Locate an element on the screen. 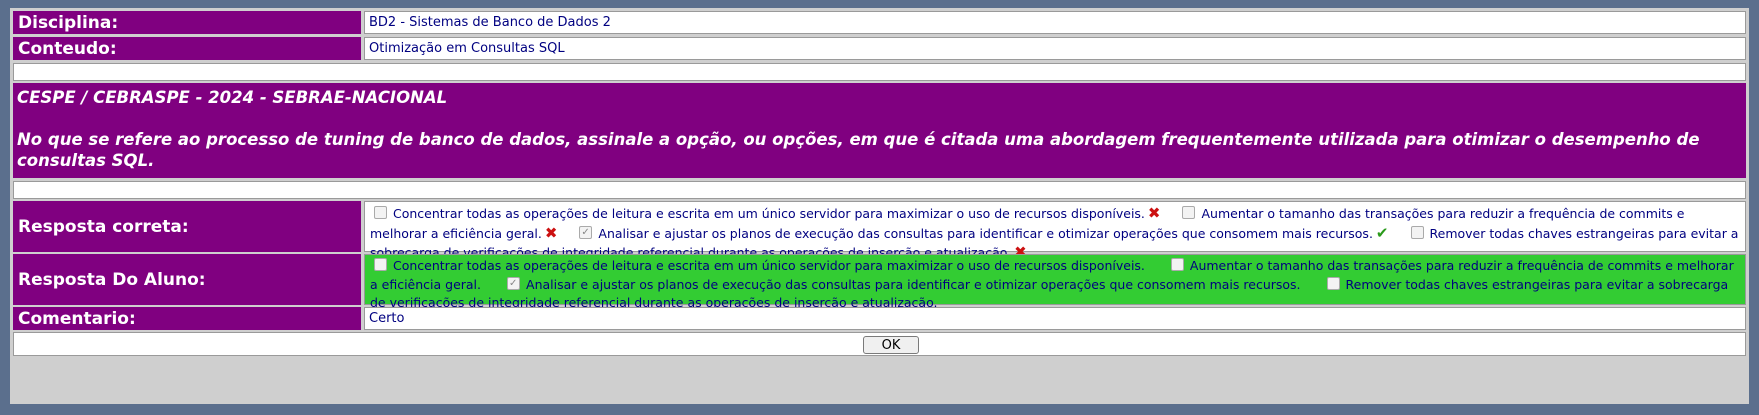 This screenshot has width=1759, height=415. ok-cell: OK is located at coordinates (879, 344).